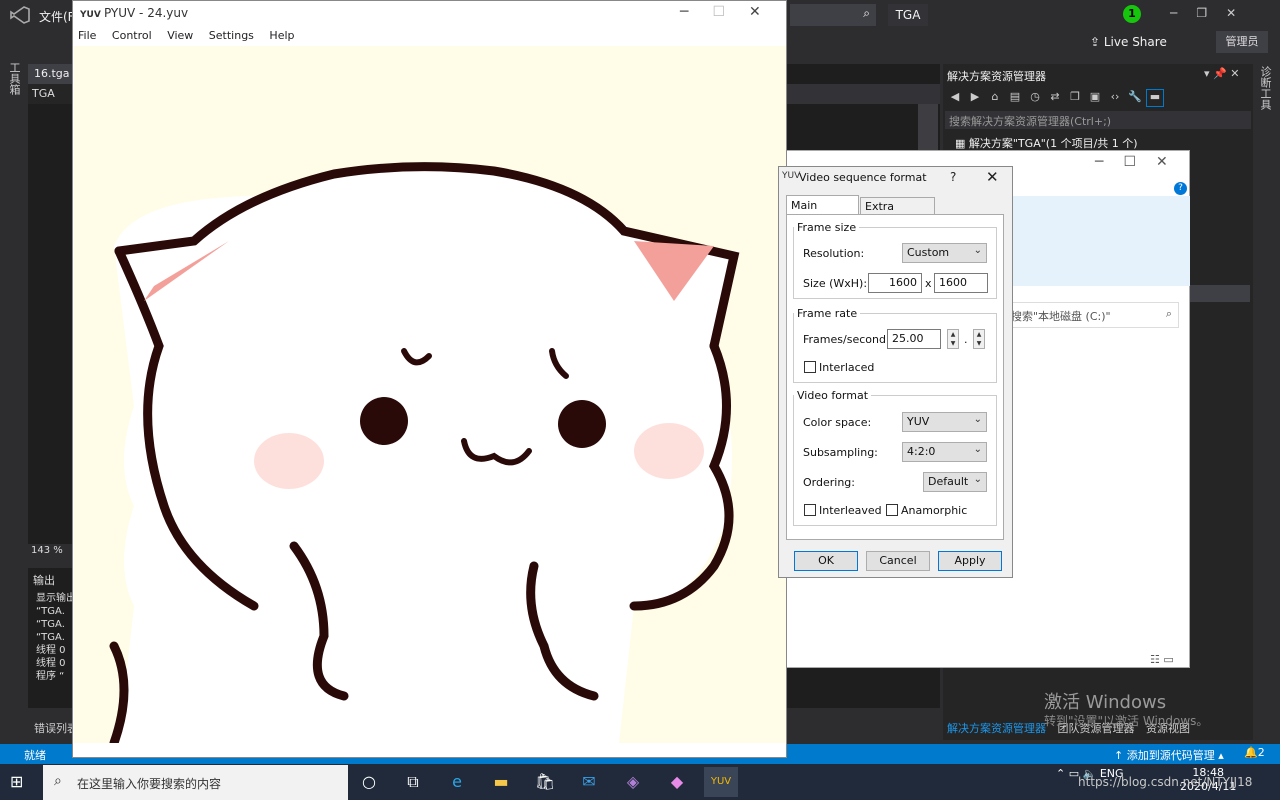  What do you see at coordinates (1132, 14) in the screenshot?
I see `notification-badge: 1` at bounding box center [1132, 14].